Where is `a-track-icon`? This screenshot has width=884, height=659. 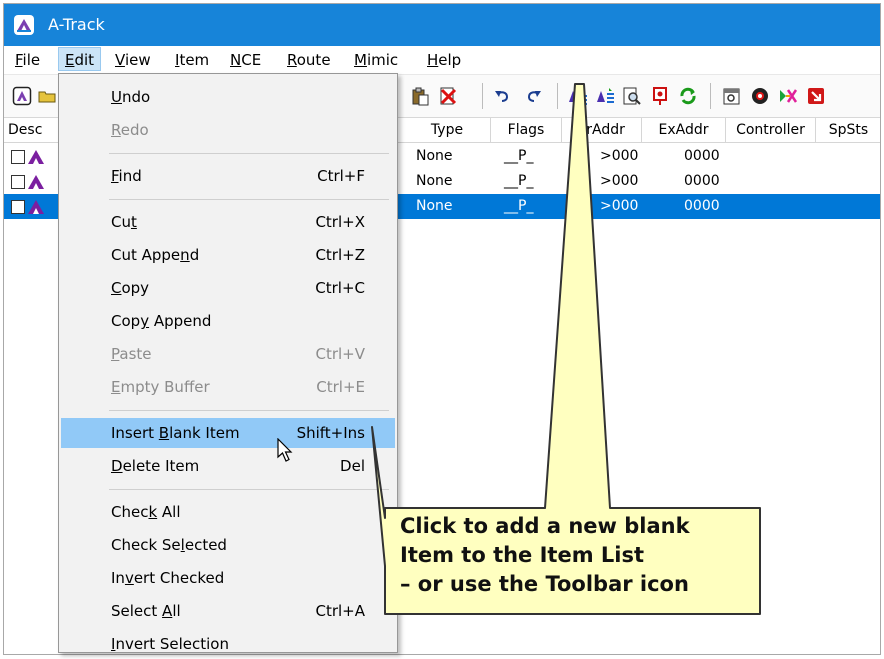 a-track-icon is located at coordinates (22, 96).